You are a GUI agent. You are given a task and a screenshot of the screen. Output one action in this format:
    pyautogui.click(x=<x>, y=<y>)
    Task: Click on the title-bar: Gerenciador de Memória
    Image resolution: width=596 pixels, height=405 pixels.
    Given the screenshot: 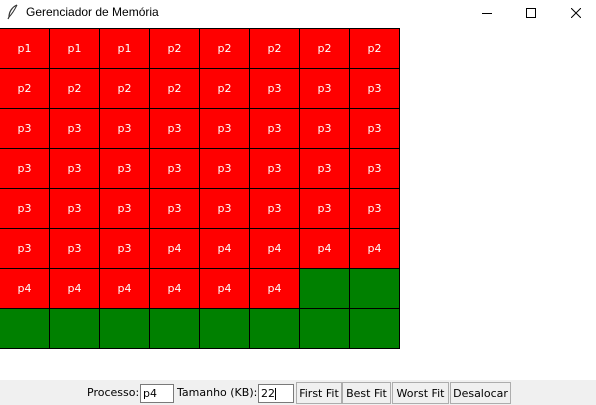 What is the action you would take?
    pyautogui.click(x=298, y=12)
    